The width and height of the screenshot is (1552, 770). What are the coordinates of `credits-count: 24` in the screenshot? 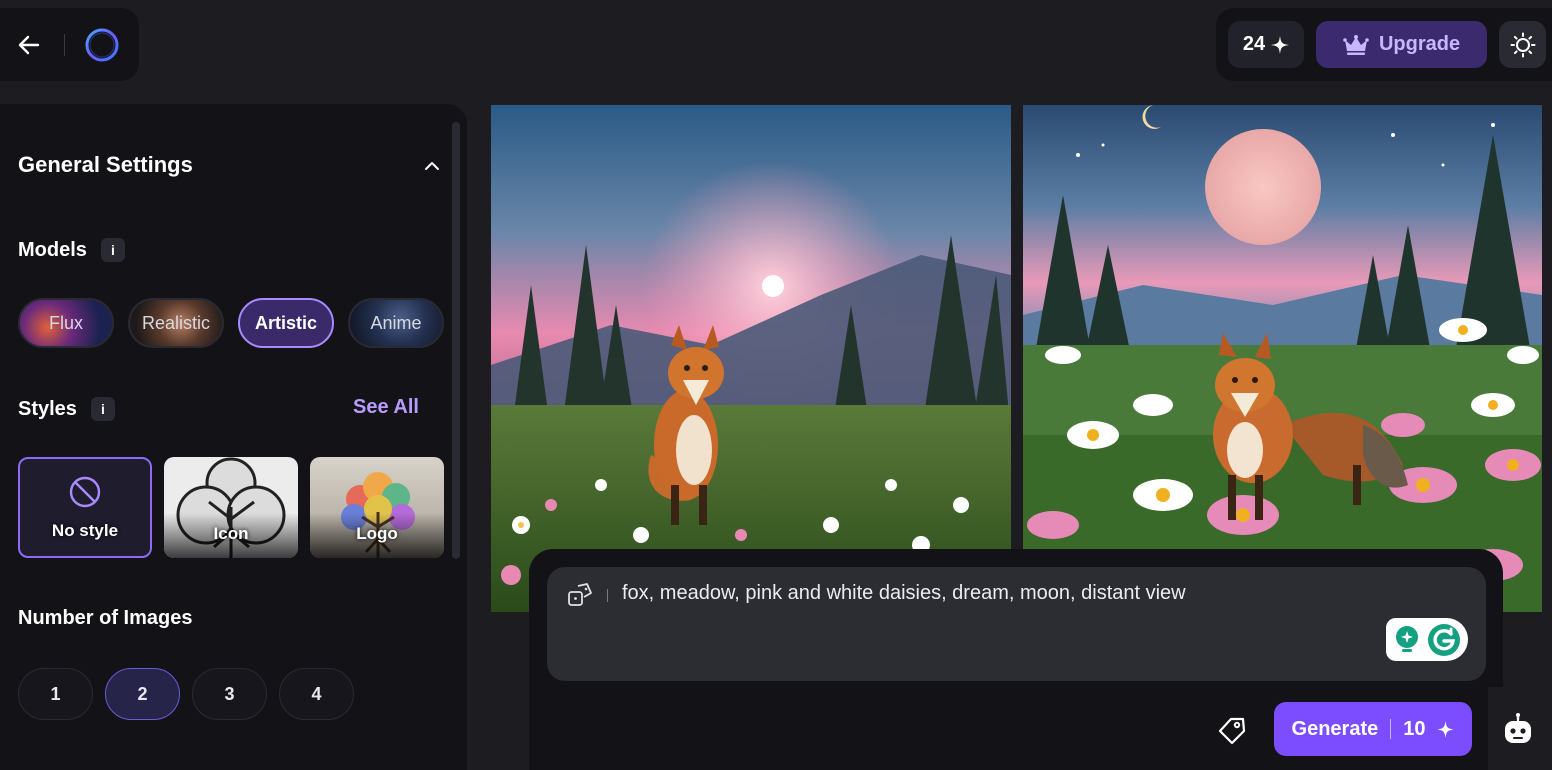 It's located at (1254, 44).